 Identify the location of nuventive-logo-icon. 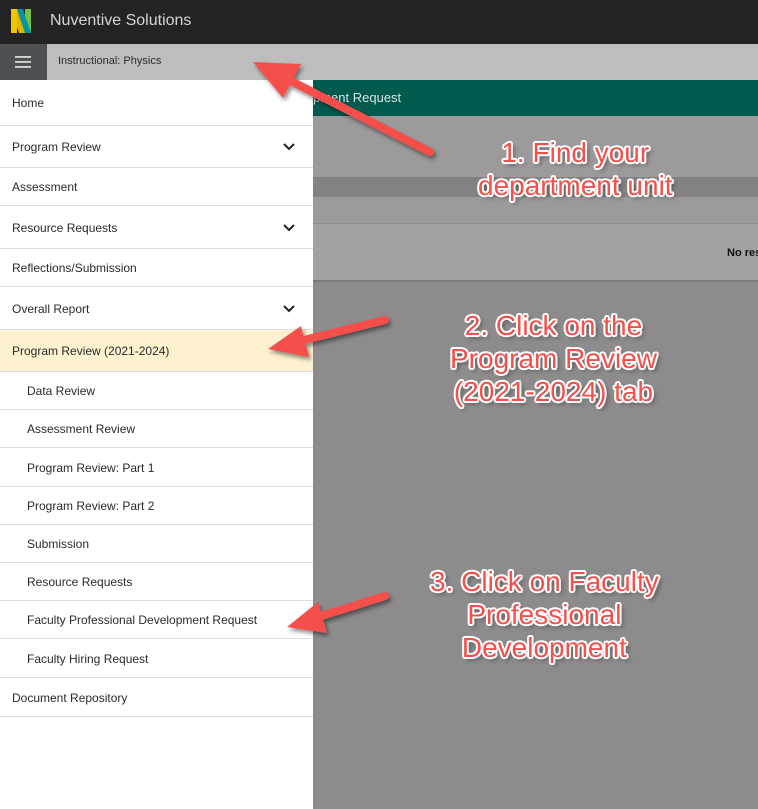
(21, 21).